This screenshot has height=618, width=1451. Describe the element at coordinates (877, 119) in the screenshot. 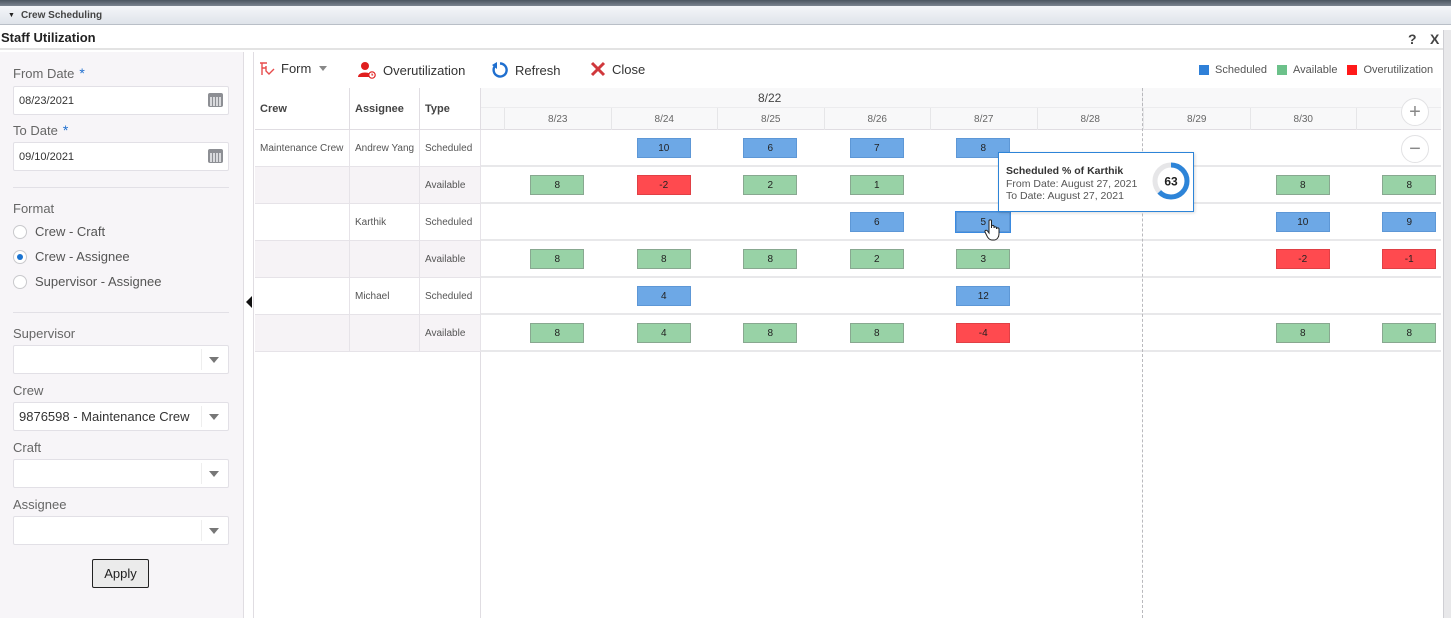

I see `date-column-header: 8/26` at that location.